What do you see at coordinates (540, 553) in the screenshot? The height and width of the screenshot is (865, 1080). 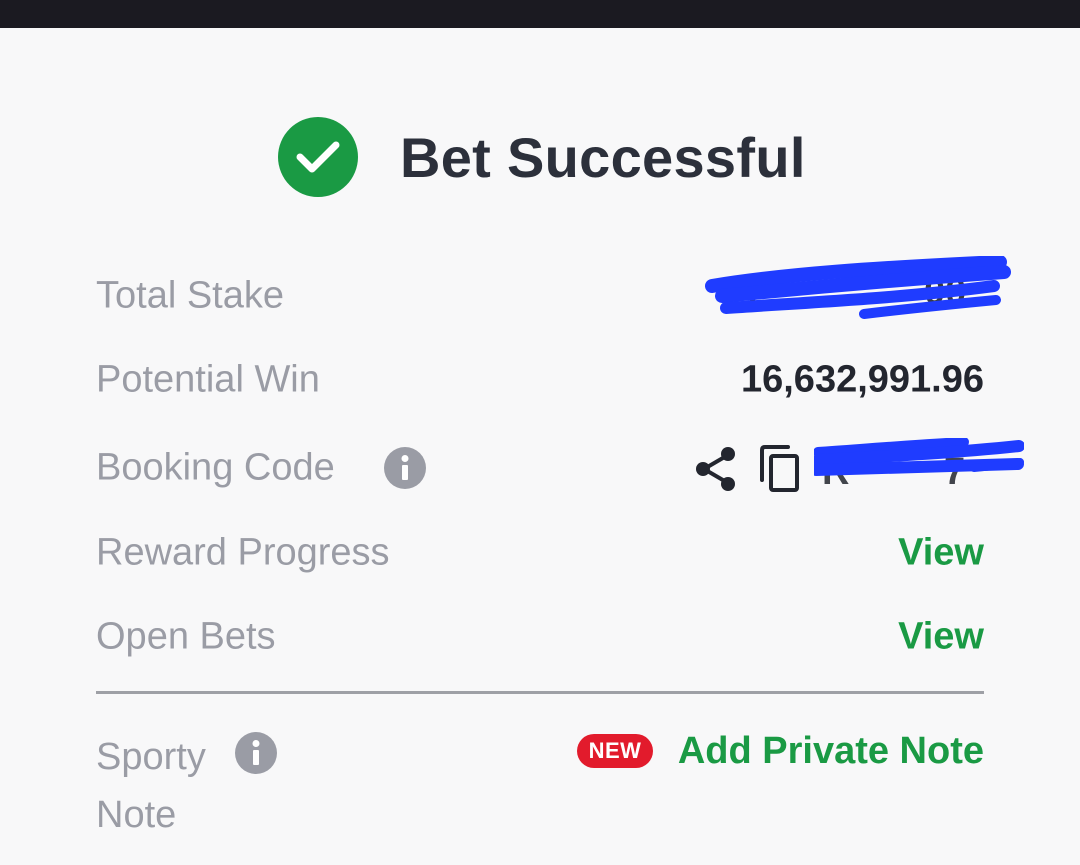 I see `reward-progress-row: Reward Progress View` at bounding box center [540, 553].